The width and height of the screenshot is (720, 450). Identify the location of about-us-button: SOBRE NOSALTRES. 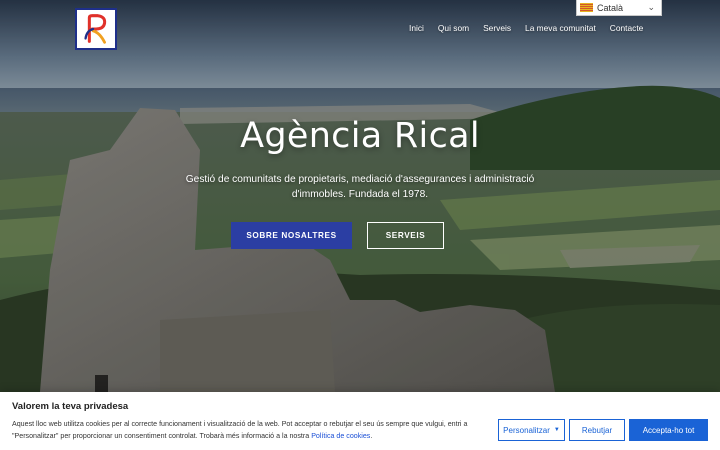
(291, 235).